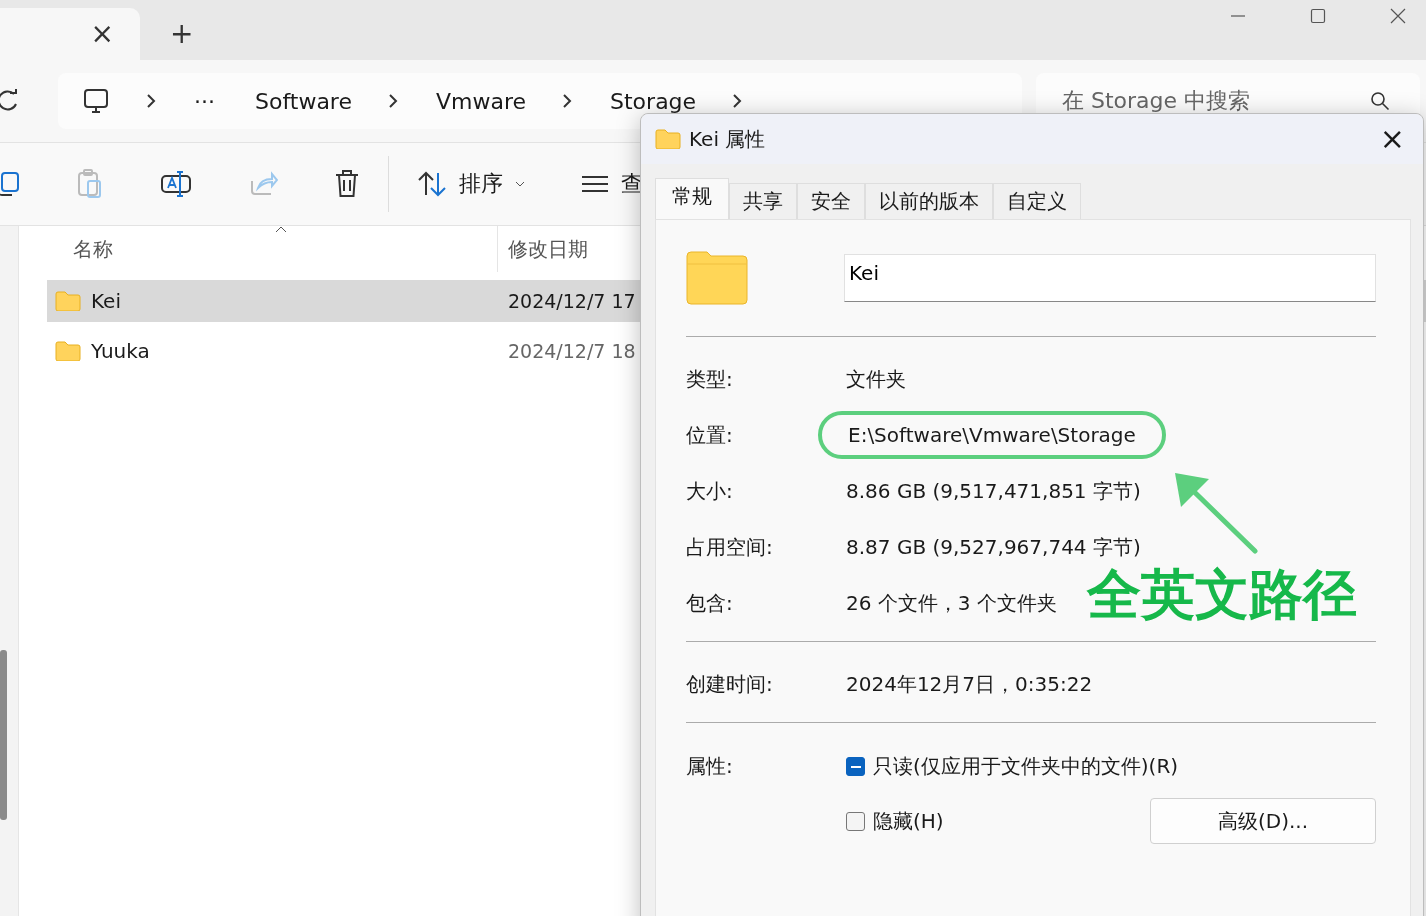 Image resolution: width=1426 pixels, height=916 pixels. I want to click on property-value: E:\Software\Vmware\Storage, so click(992, 435).